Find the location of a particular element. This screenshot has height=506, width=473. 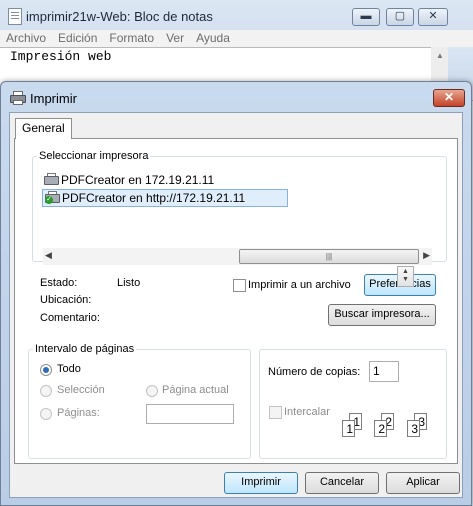

collate-label: Intercalar is located at coordinates (307, 412).